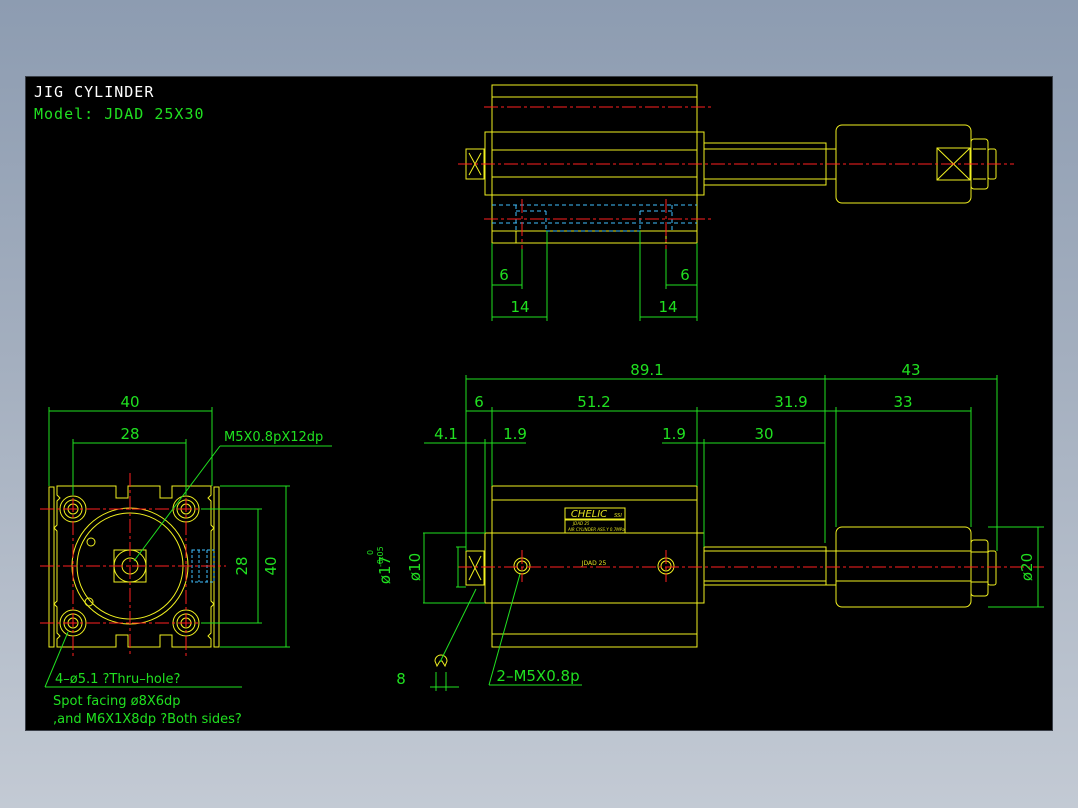 The height and width of the screenshot is (808, 1078). I want to click on dim-width-40: 40, so click(129, 402).